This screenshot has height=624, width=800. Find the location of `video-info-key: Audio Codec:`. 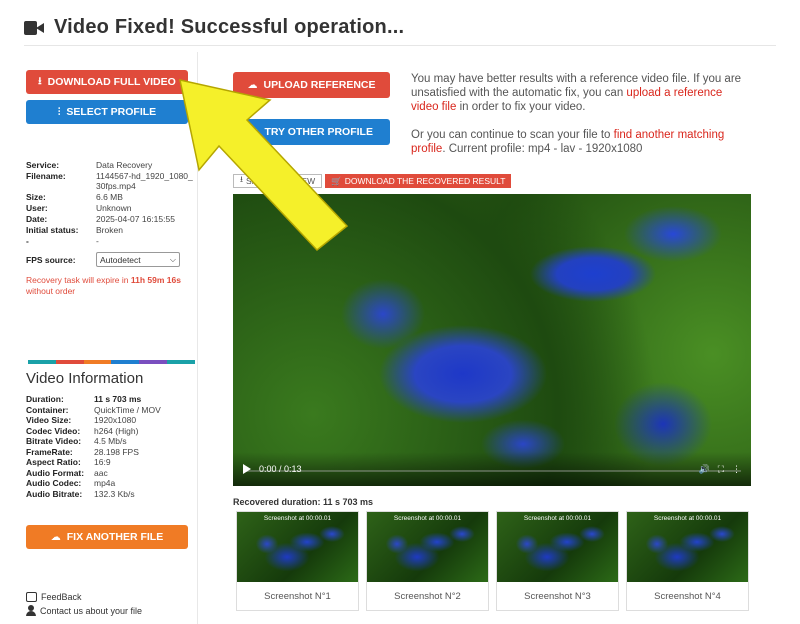

video-info-key: Audio Codec: is located at coordinates (54, 483).